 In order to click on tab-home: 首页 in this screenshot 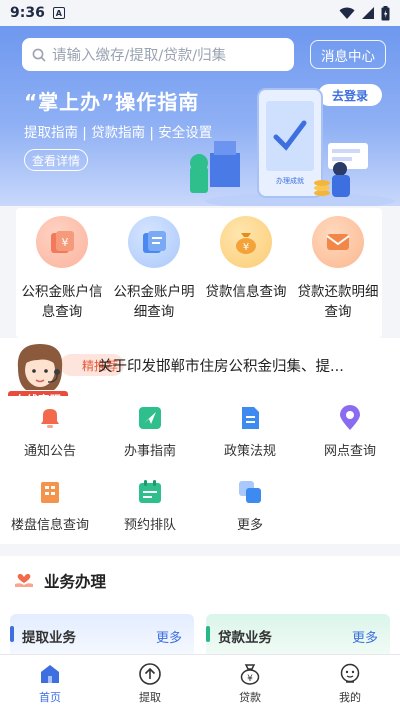, I will do `click(50, 682)`.